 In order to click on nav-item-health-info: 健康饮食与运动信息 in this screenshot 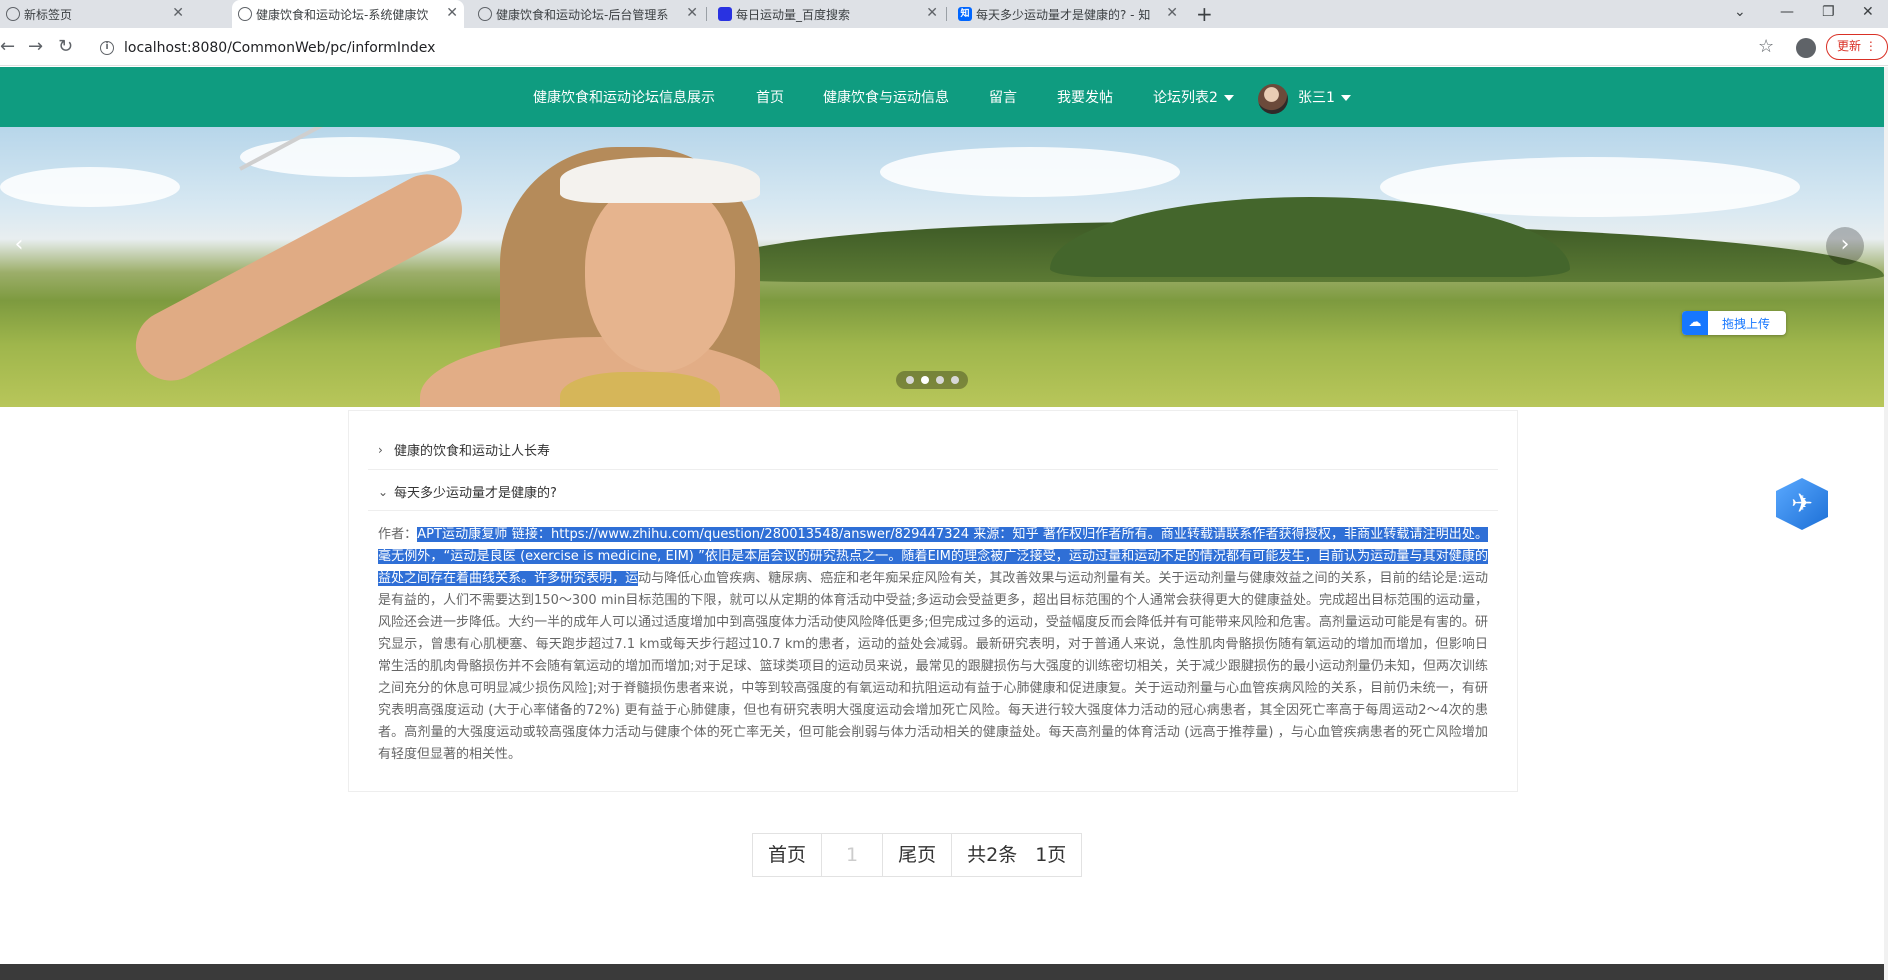, I will do `click(886, 97)`.